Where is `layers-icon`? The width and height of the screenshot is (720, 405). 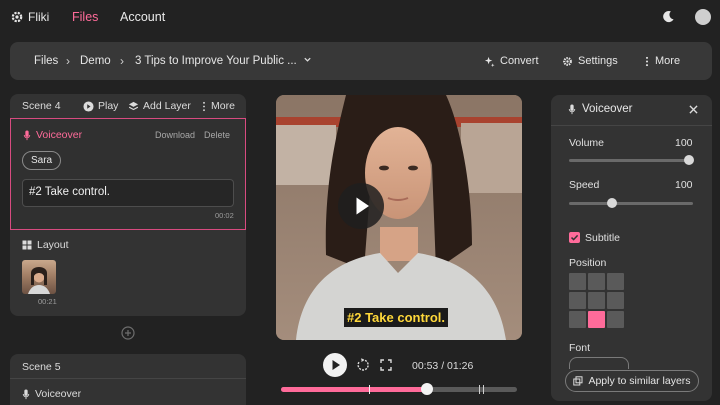 layers-icon is located at coordinates (133, 105).